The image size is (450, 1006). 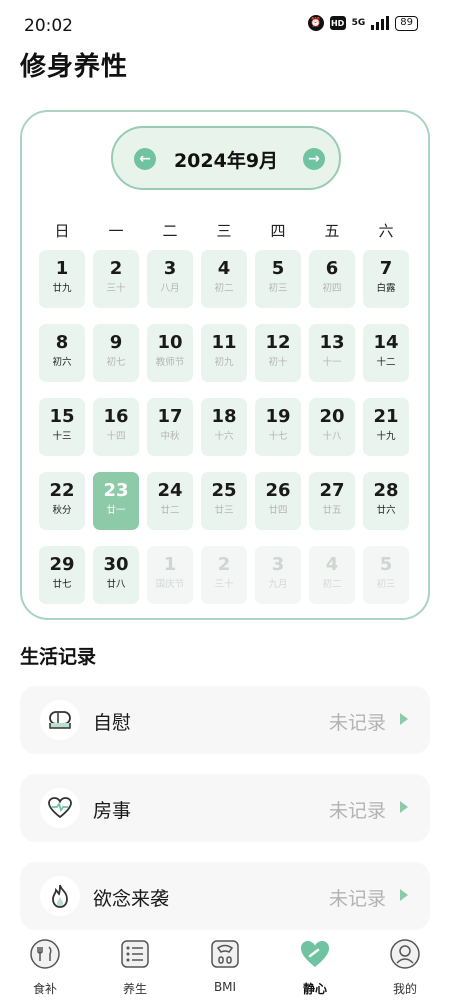 What do you see at coordinates (278, 427) in the screenshot?
I see `calendar-day: 19 十七` at bounding box center [278, 427].